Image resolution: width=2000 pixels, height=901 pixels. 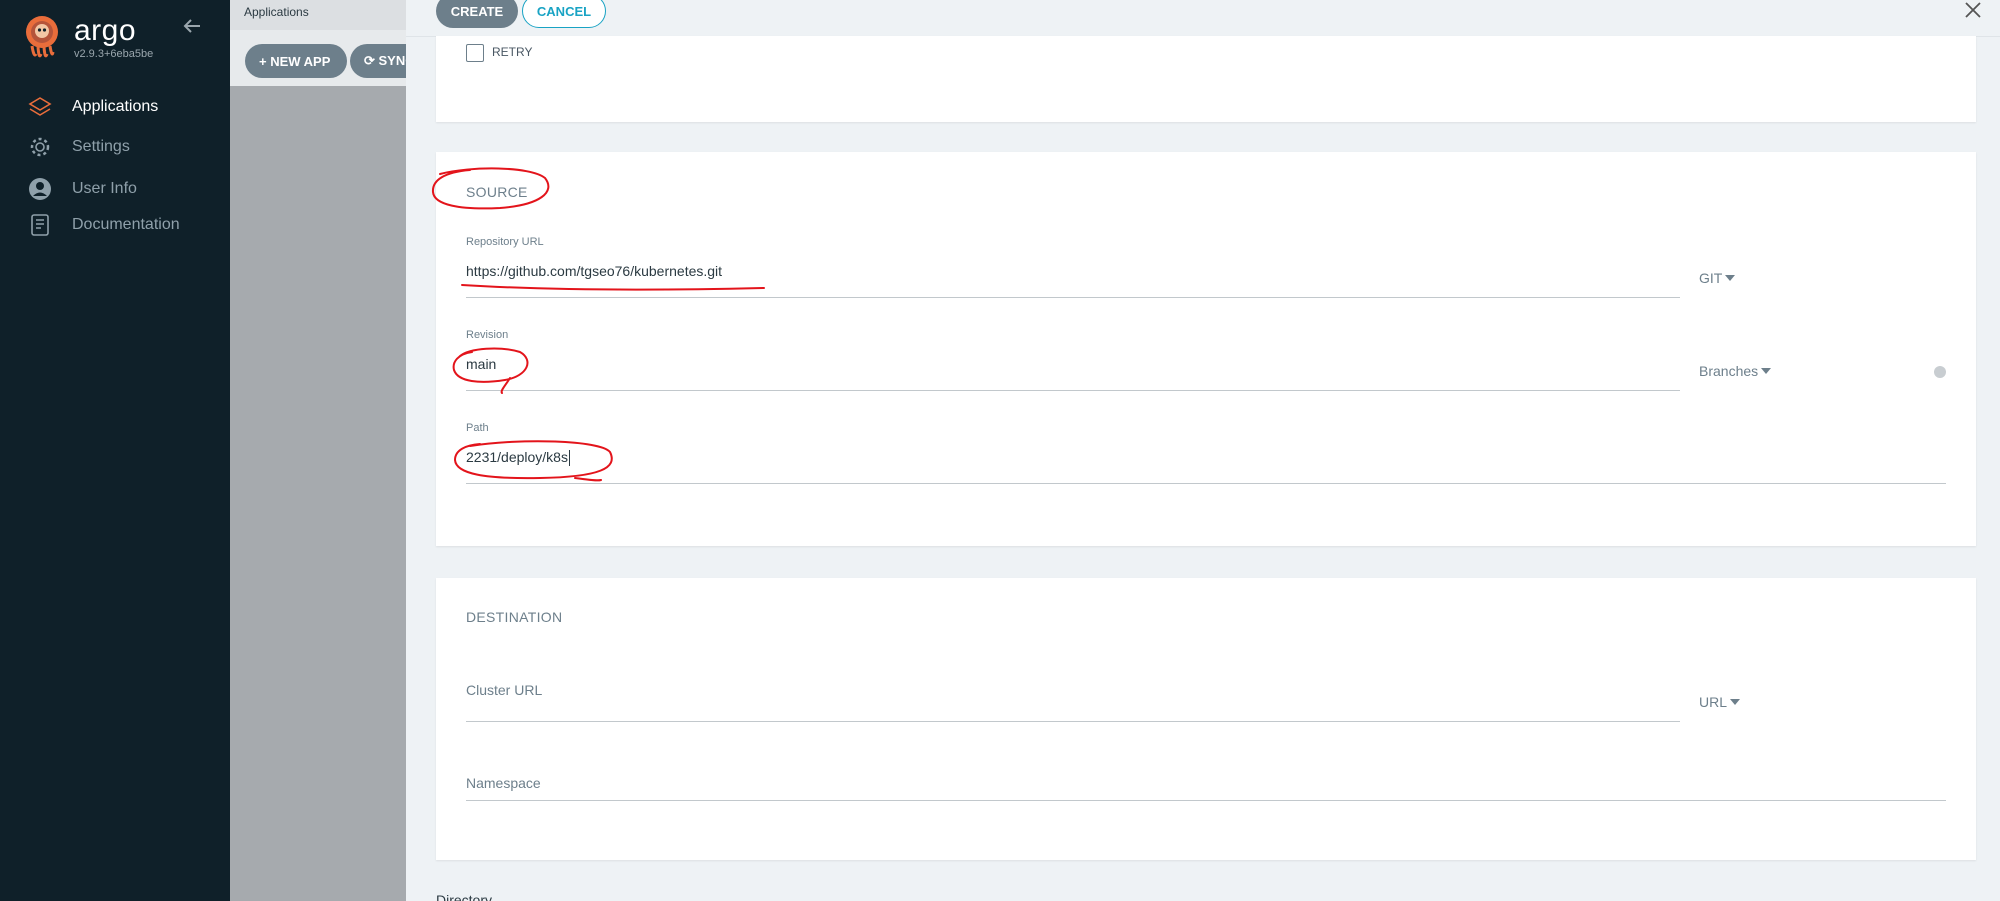 What do you see at coordinates (477, 14) in the screenshot?
I see `create-button: CREATE` at bounding box center [477, 14].